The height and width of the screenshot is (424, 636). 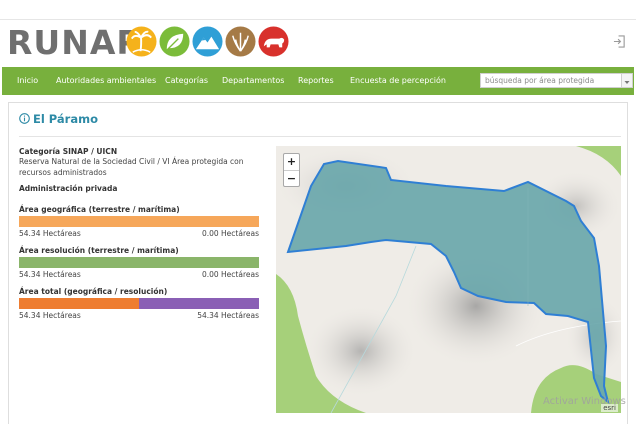 I want to click on area-geo-right-value: 0.00 Hectáreas, so click(x=230, y=233).